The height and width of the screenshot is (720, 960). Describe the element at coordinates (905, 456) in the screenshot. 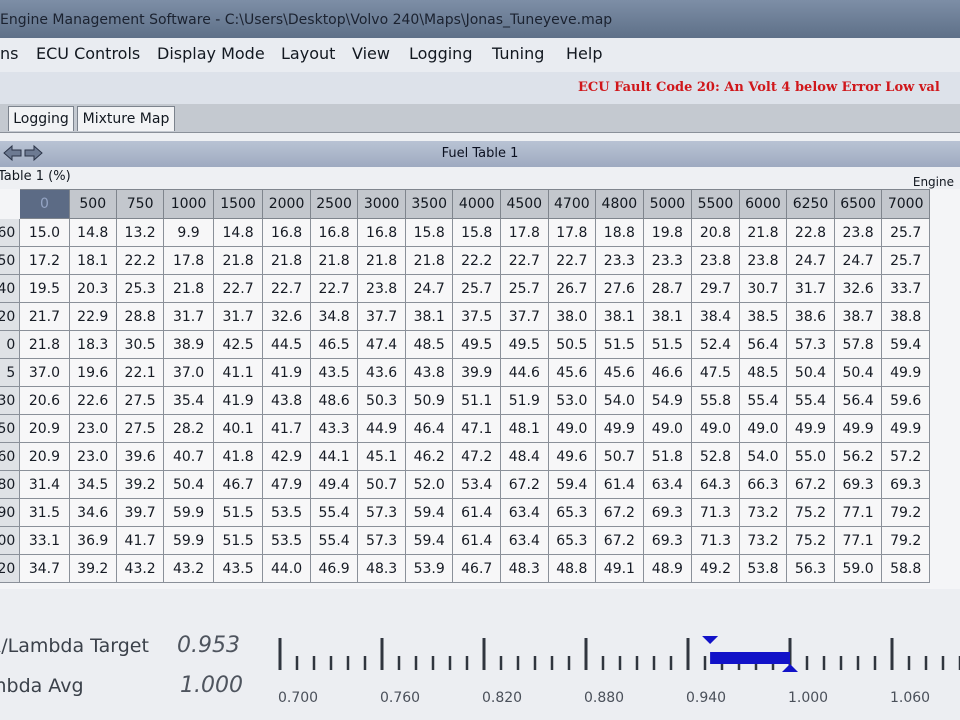

I see `fuel-cell: 57.2` at that location.